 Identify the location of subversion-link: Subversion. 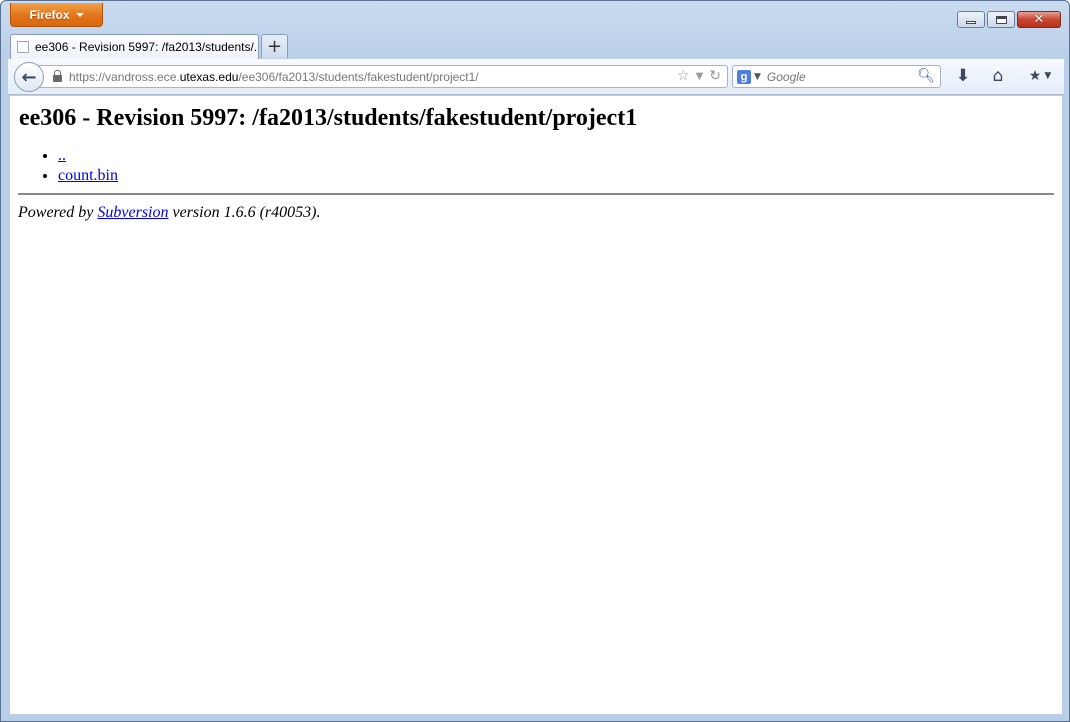
(132, 212).